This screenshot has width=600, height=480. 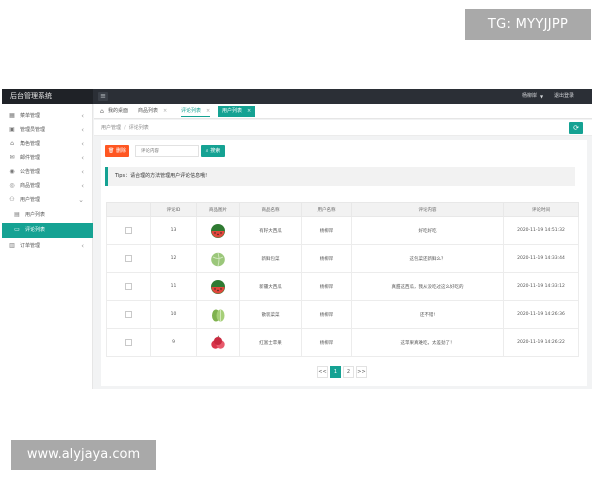 What do you see at coordinates (47, 158) in the screenshot?
I see `sidebar-item-mail: ✉ 邮件管理 ‹` at bounding box center [47, 158].